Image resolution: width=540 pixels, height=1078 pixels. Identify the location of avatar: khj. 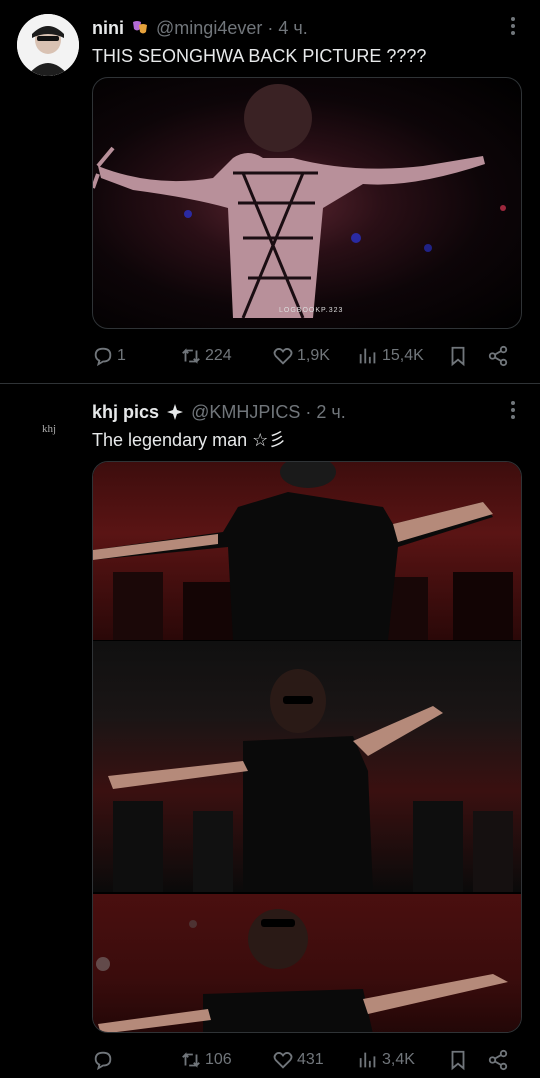
(49, 427).